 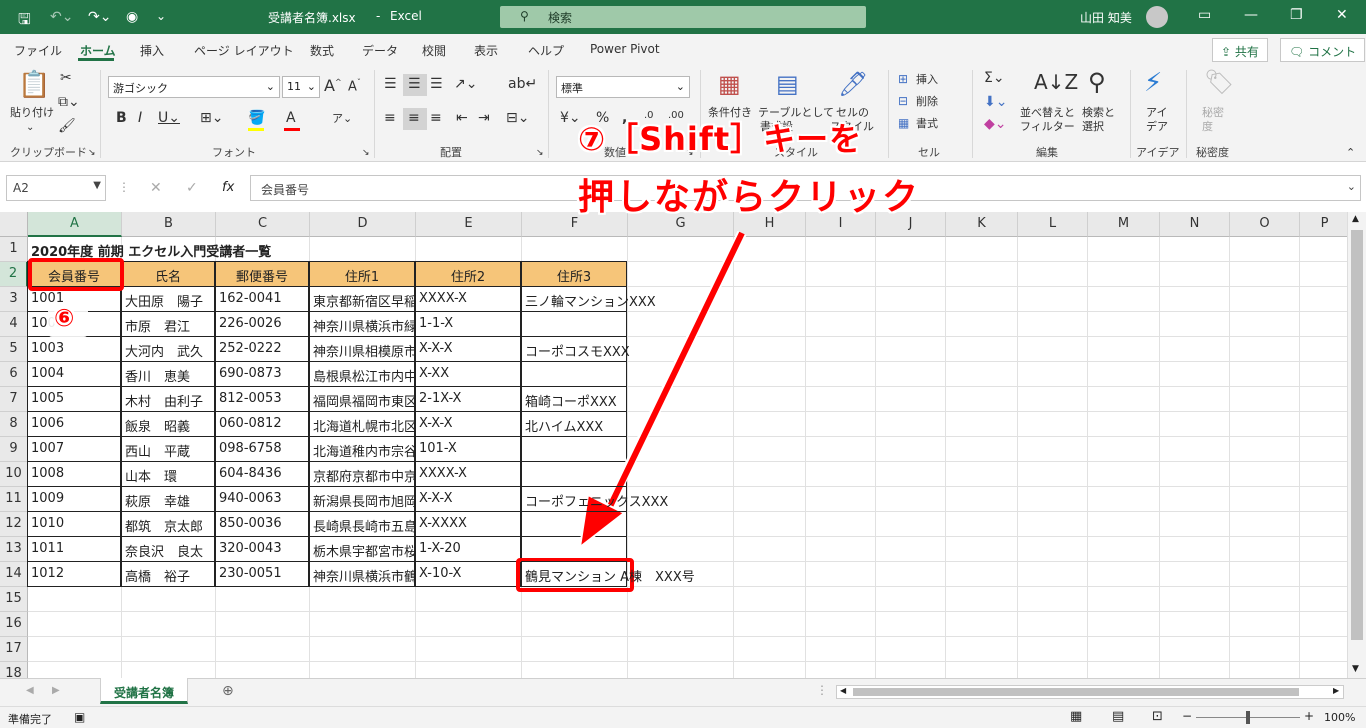 I want to click on page-break-view-icon: ⊡, so click(x=1157, y=716).